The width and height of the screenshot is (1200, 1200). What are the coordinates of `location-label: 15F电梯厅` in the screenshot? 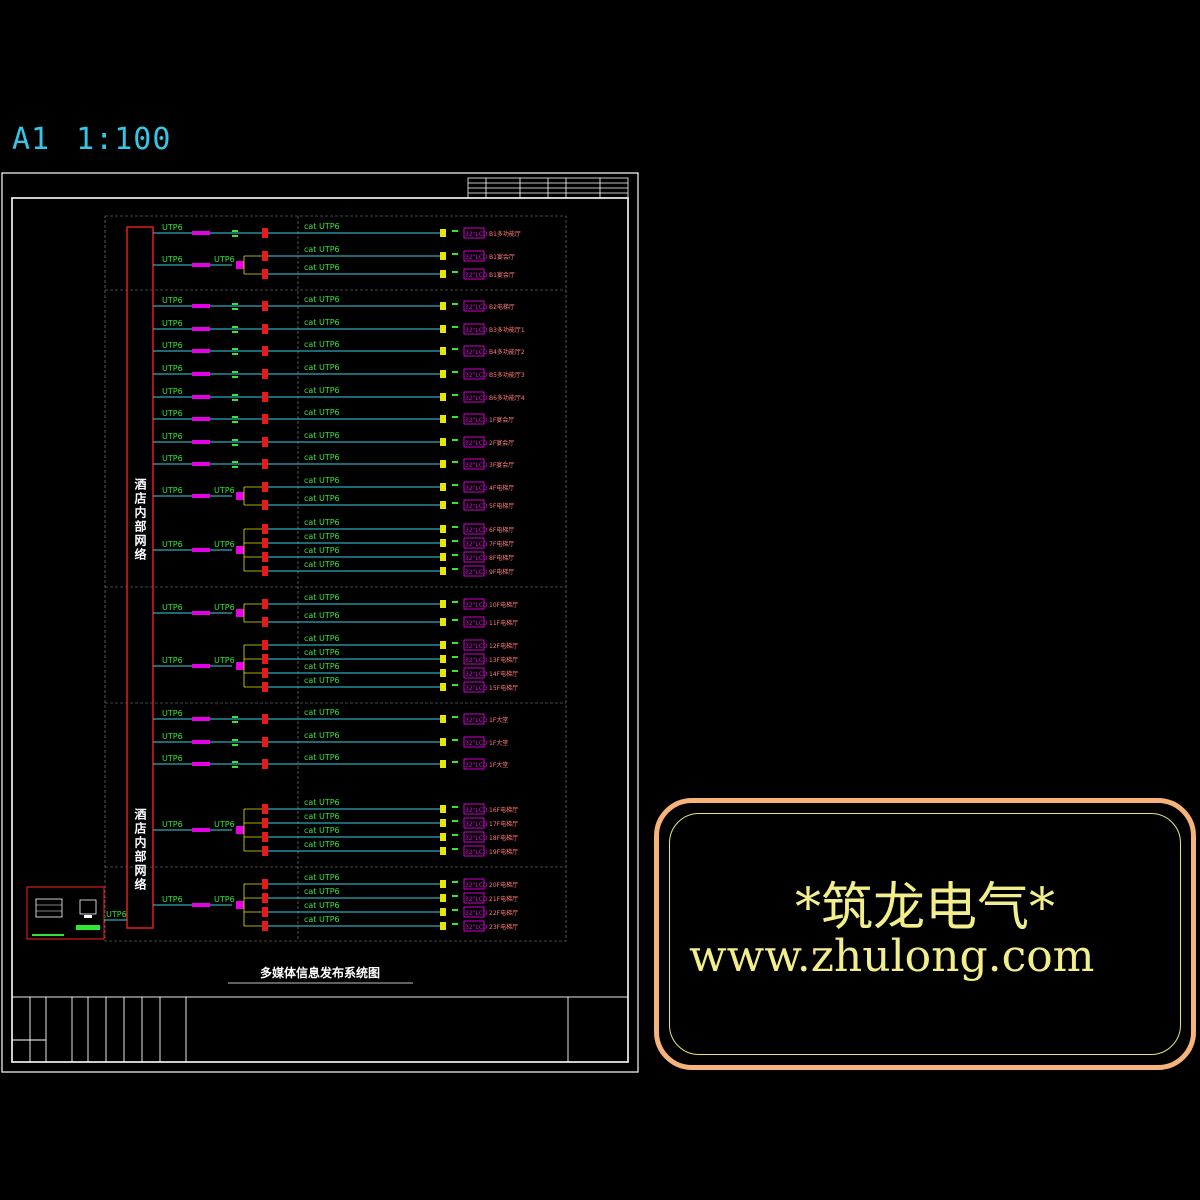 It's located at (503, 688).